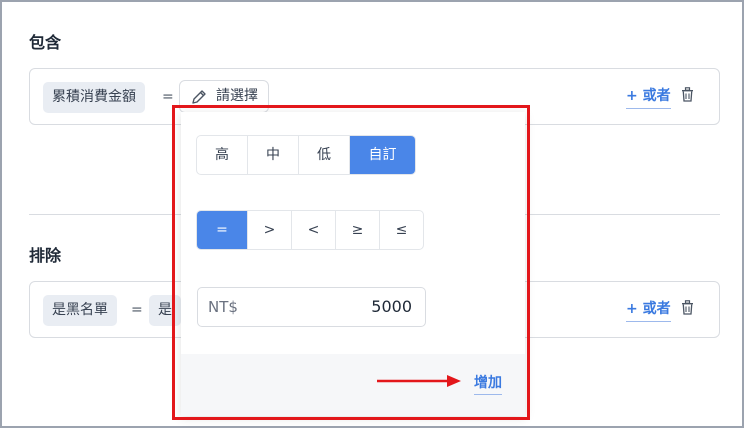 The width and height of the screenshot is (744, 428). What do you see at coordinates (401, 230) in the screenshot?
I see `operator-option-lte: ≤` at bounding box center [401, 230].